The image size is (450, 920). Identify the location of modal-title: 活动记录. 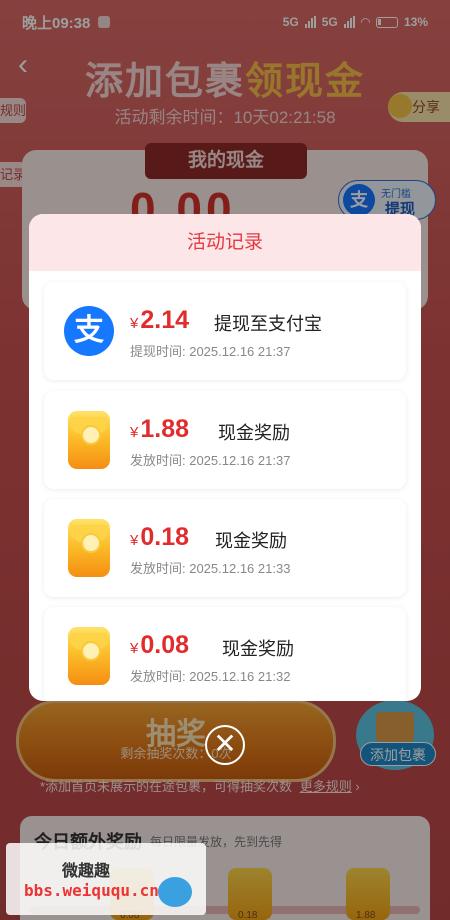
(225, 242).